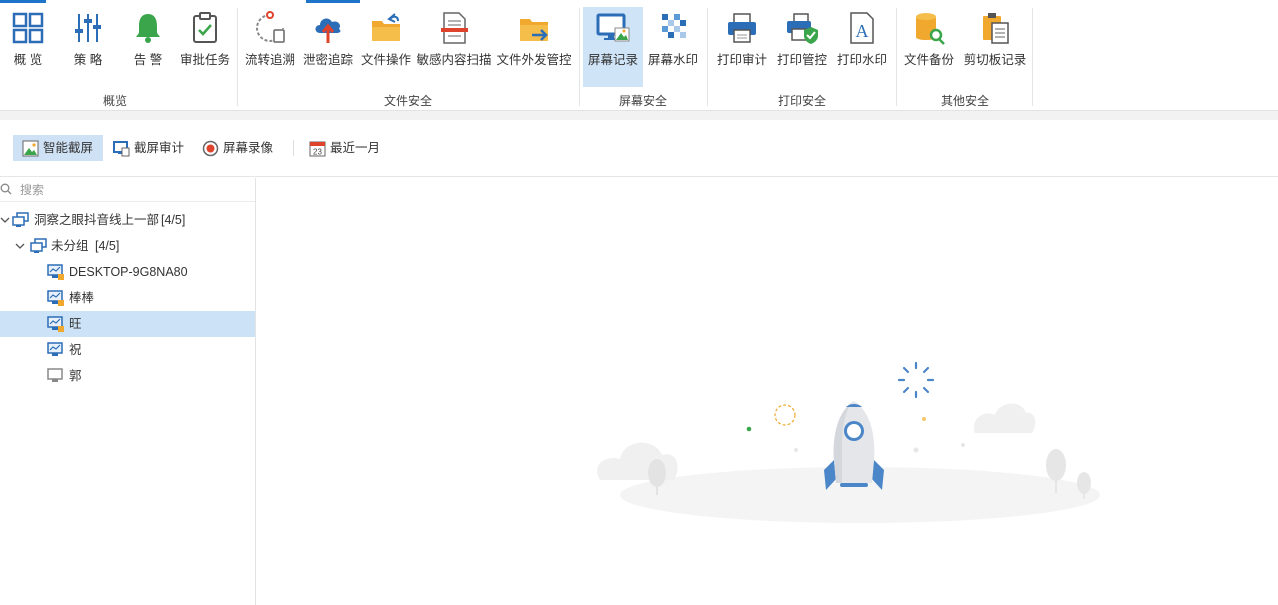 The width and height of the screenshot is (1278, 605). I want to click on mosaic-icon, so click(674, 26).